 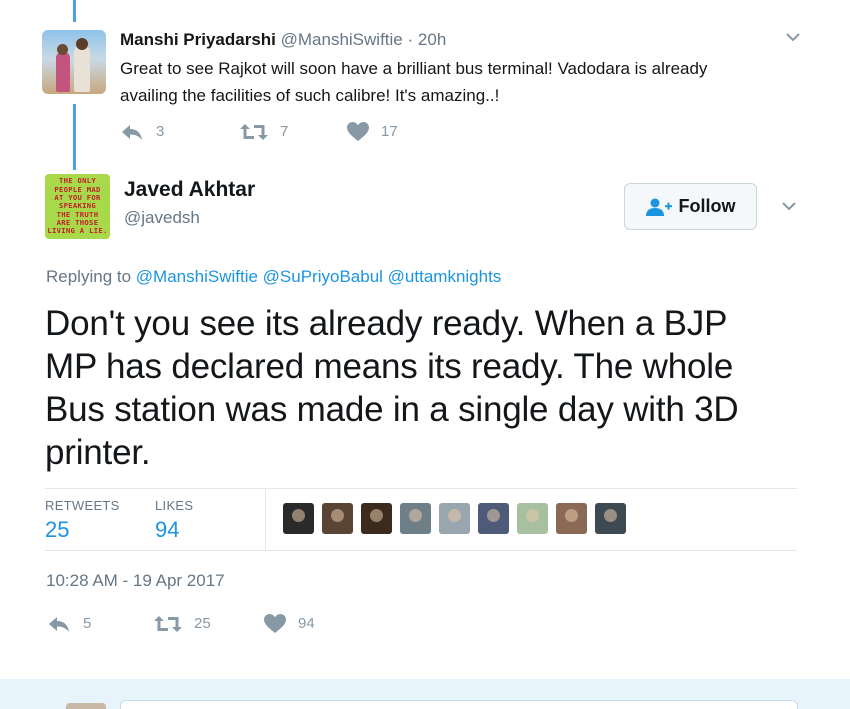 I want to click on parent-avatar, so click(x=74, y=62).